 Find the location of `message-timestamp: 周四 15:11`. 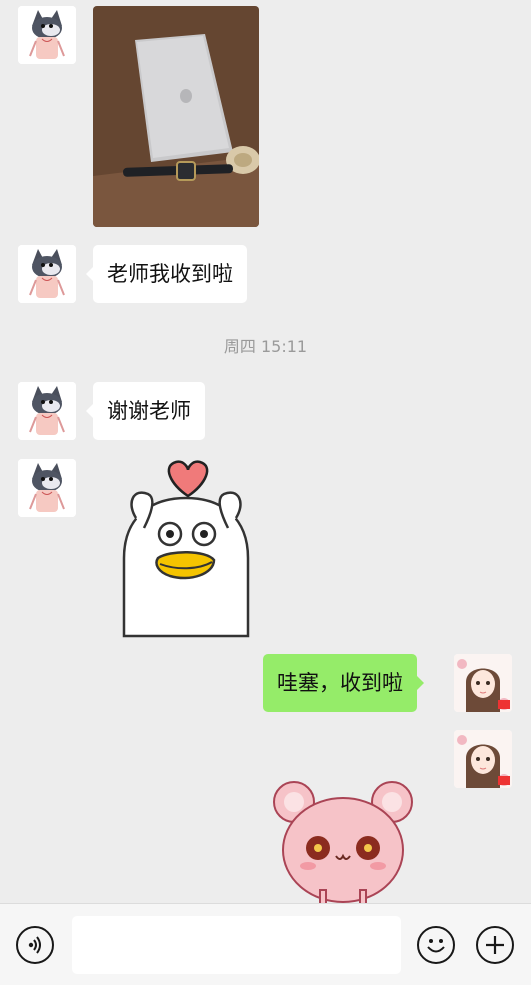

message-timestamp: 周四 15:11 is located at coordinates (265, 346).